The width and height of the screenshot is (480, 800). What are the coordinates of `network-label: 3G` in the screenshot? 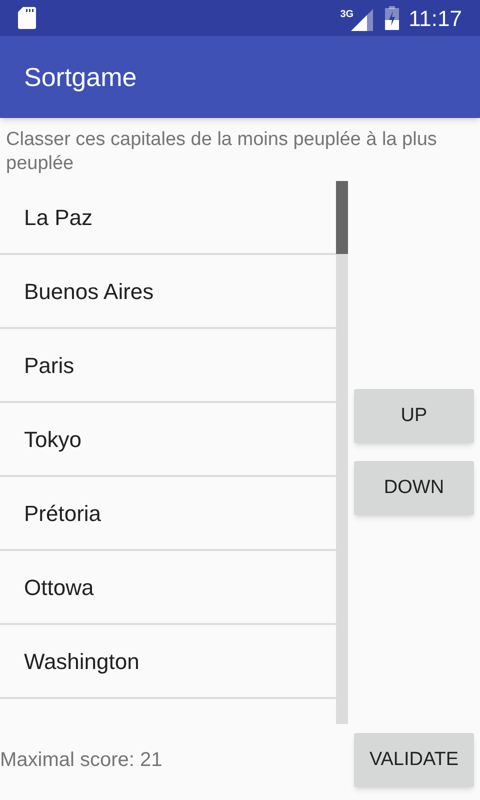 It's located at (347, 15).